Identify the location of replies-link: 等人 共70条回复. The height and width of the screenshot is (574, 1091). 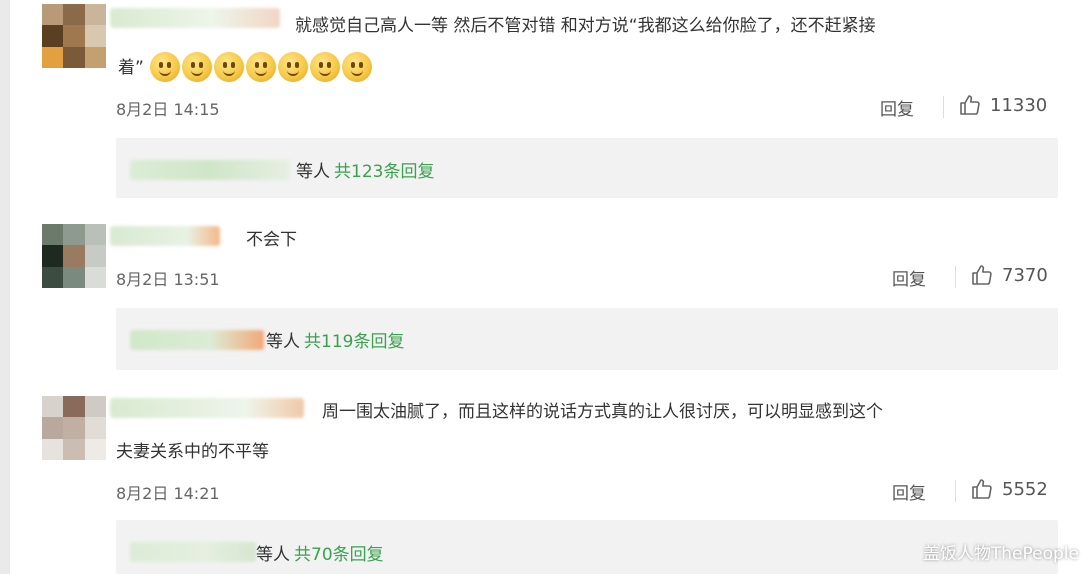
(320, 552).